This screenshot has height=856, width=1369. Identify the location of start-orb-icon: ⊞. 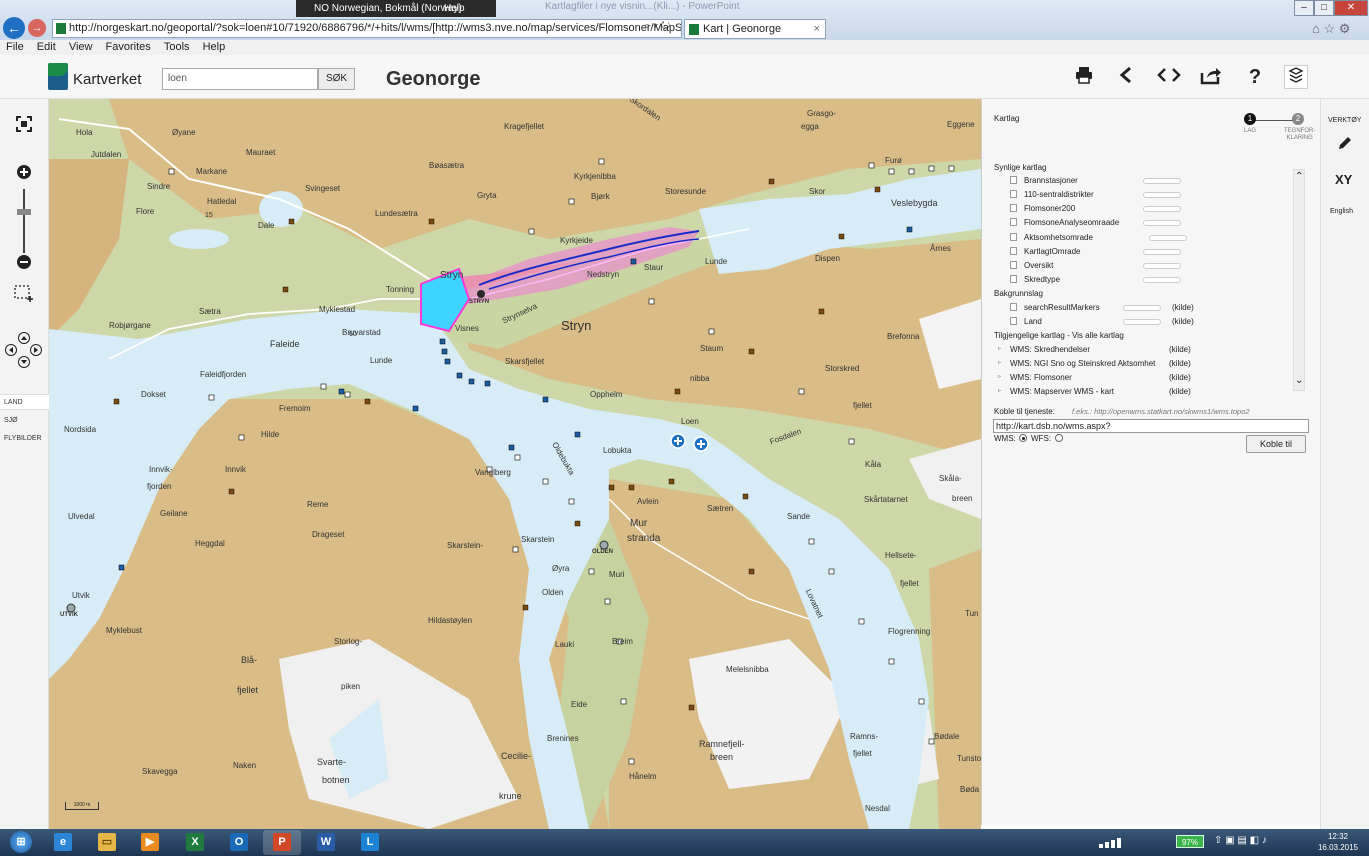
(21, 842).